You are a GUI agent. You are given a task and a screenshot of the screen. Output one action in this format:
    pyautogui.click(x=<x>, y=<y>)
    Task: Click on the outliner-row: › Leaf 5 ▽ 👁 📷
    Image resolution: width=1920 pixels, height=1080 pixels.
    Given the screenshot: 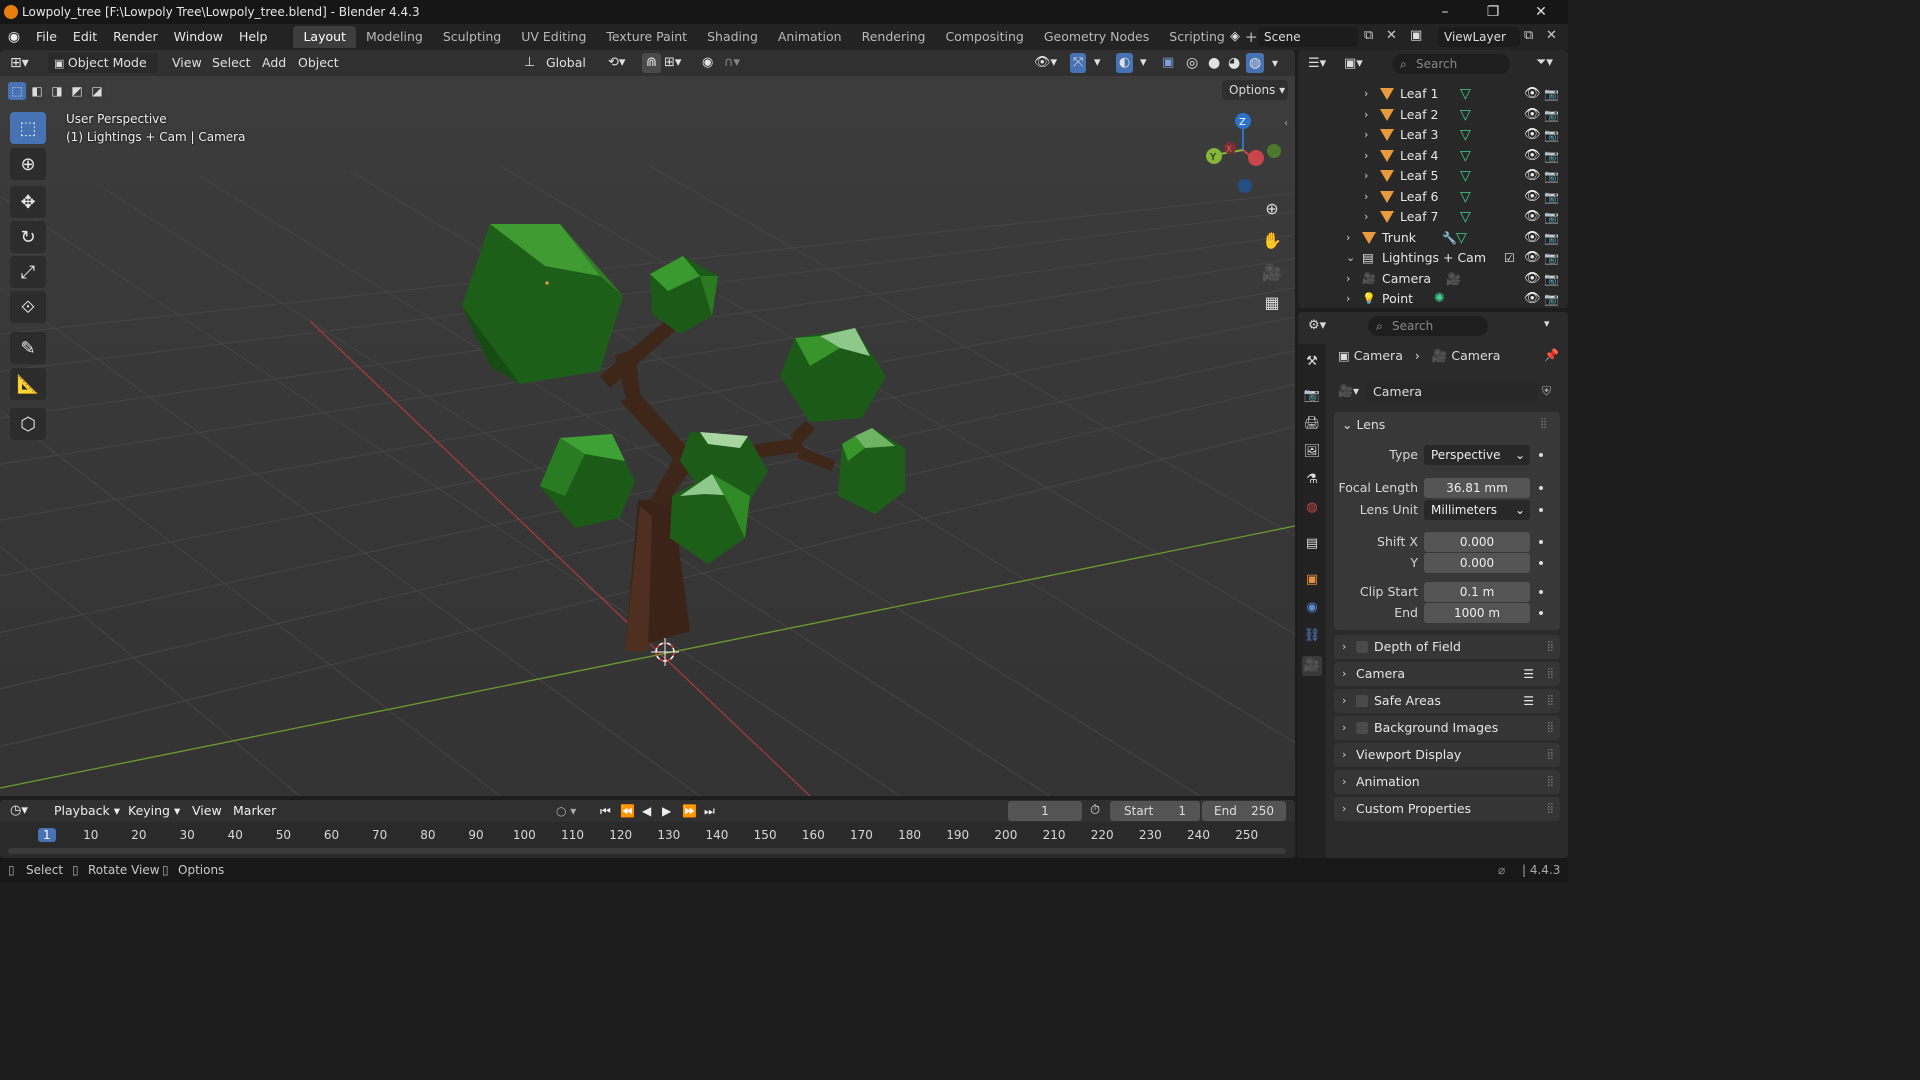 What is the action you would take?
    pyautogui.click(x=1433, y=176)
    